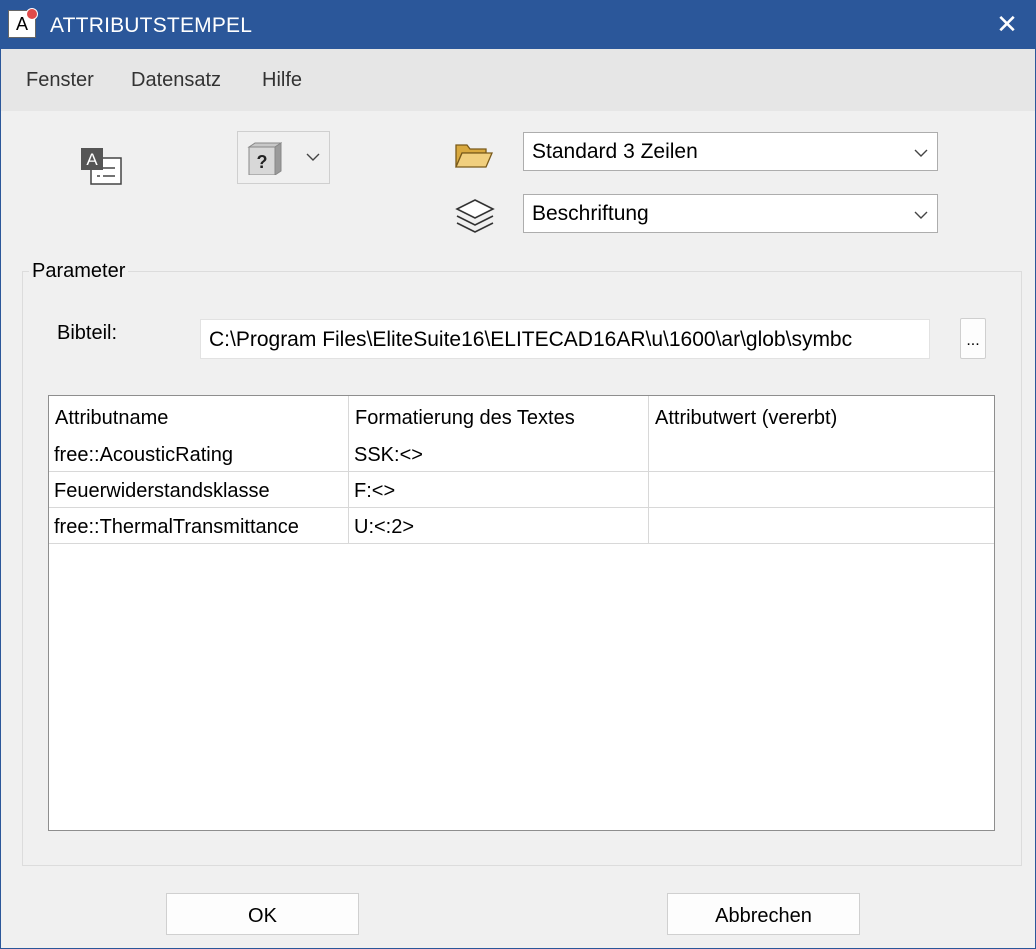 The image size is (1036, 949). I want to click on cell-formatierung: F:<>, so click(499, 489).